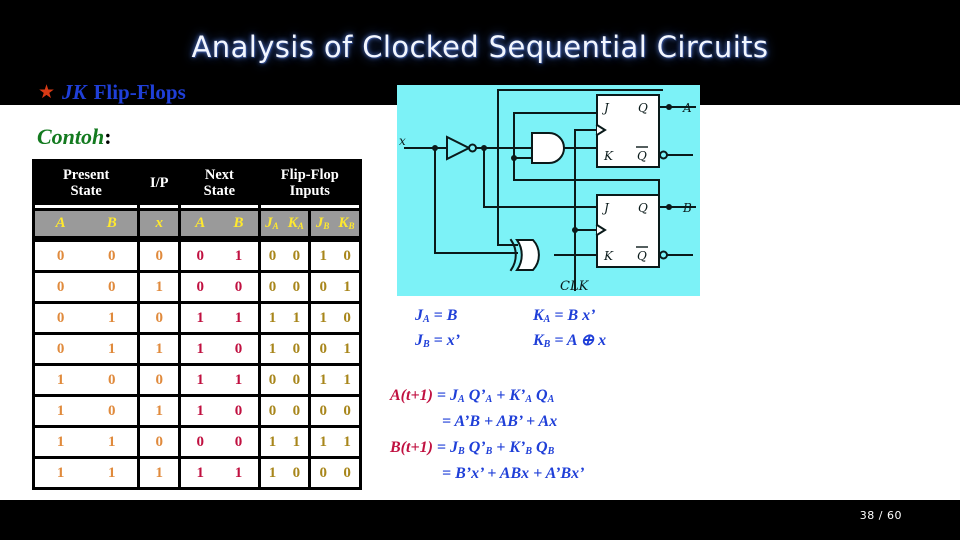 The width and height of the screenshot is (960, 540). Describe the element at coordinates (445, 315) in the screenshot. I see `equation-ja-rhs: = B` at that location.